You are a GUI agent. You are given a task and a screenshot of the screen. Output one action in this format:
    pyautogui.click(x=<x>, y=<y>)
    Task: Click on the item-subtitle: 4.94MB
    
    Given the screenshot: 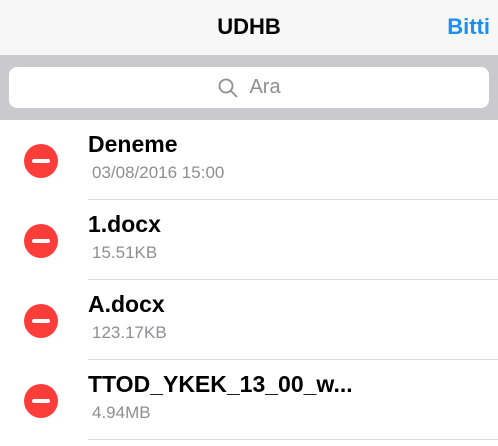 What is the action you would take?
    pyautogui.click(x=121, y=412)
    